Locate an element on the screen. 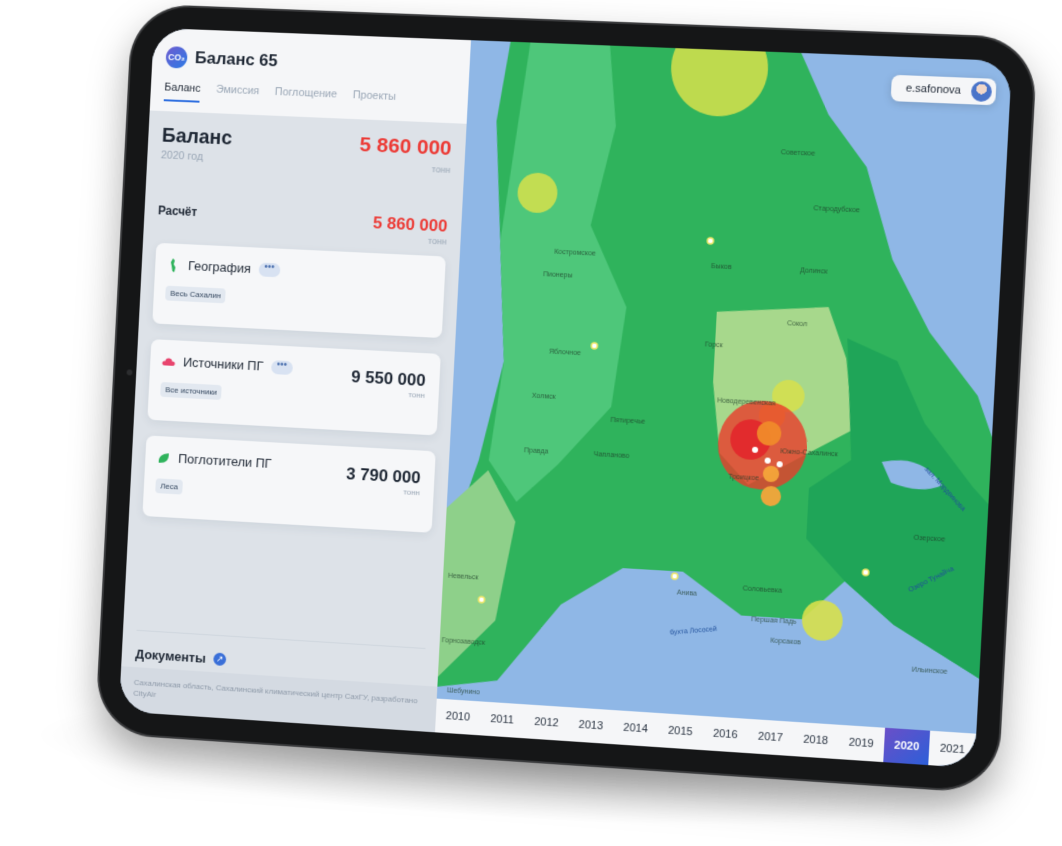 The image size is (1062, 846). town-label: Сокол is located at coordinates (797, 324).